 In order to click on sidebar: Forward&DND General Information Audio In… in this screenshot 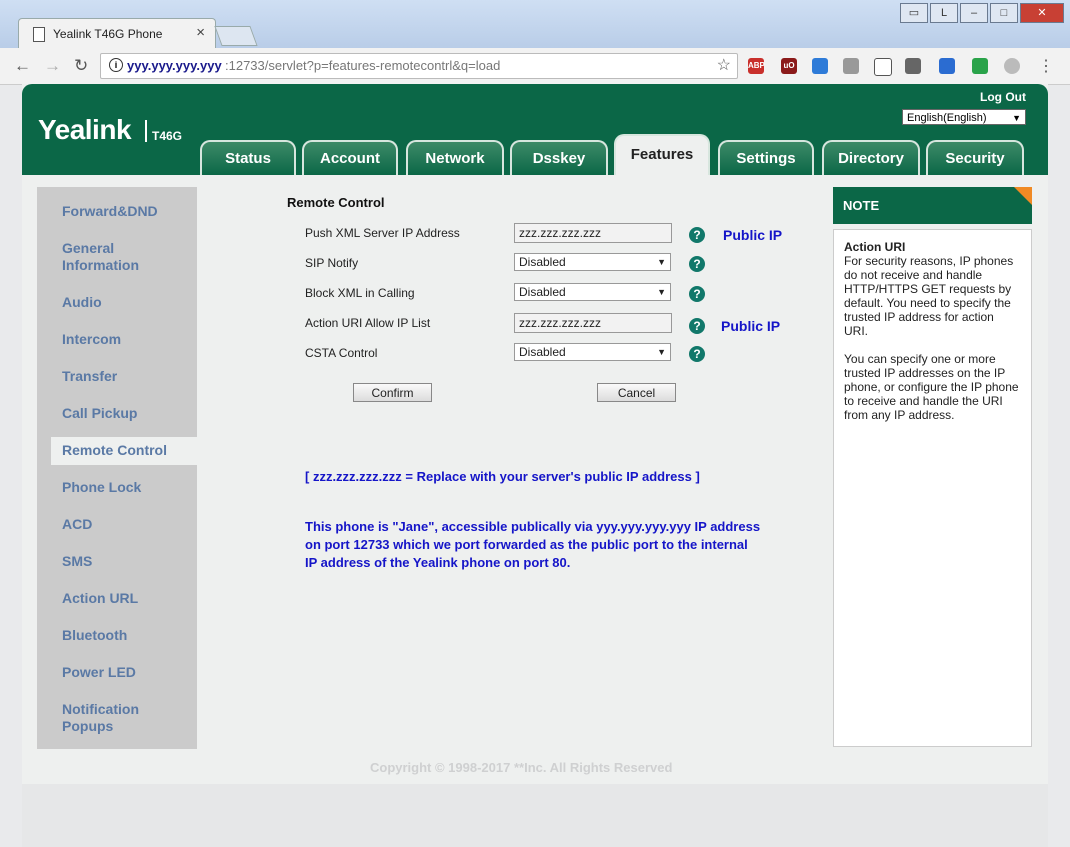, I will do `click(117, 468)`.